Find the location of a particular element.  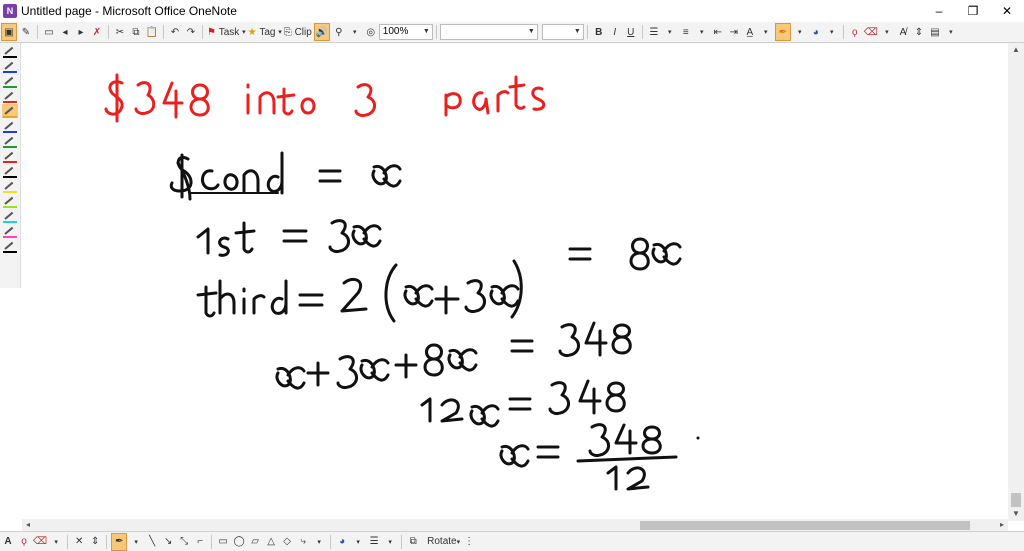

axis-icon: ⌐ is located at coordinates (200, 542).